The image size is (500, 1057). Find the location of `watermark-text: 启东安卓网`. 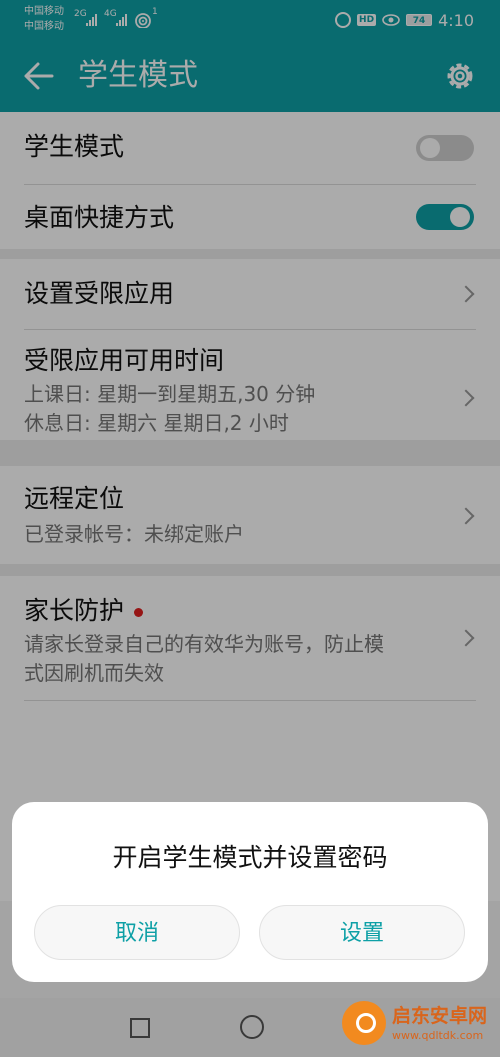

watermark-text: 启东安卓网 is located at coordinates (440, 1016).